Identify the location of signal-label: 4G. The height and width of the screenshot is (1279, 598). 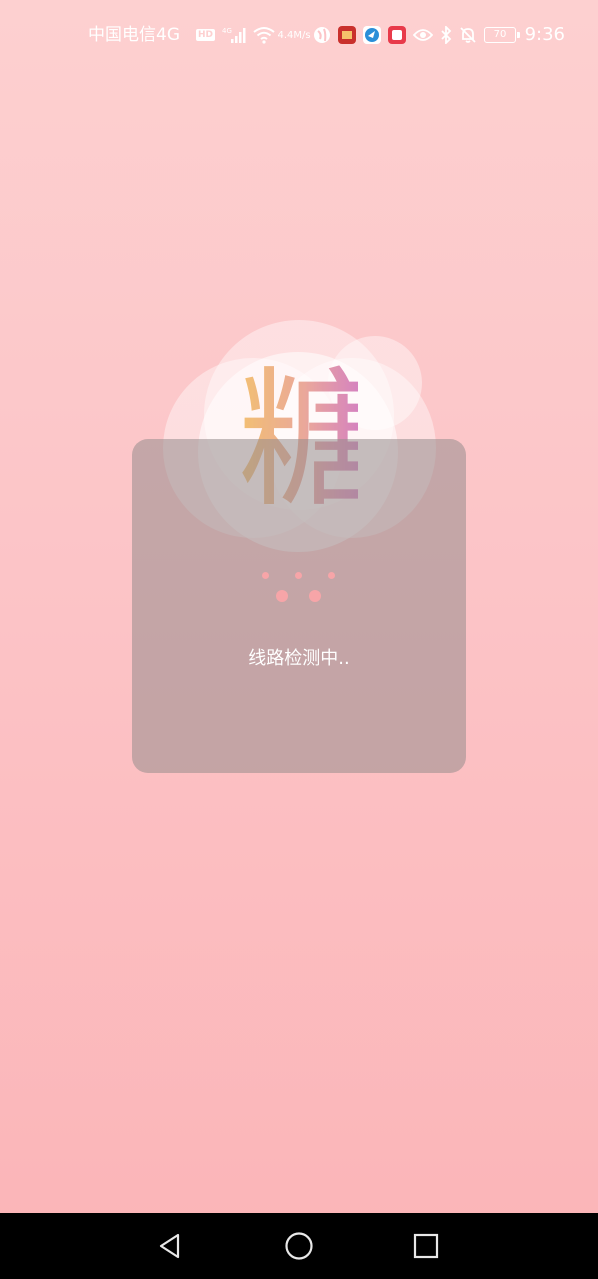
(227, 31).